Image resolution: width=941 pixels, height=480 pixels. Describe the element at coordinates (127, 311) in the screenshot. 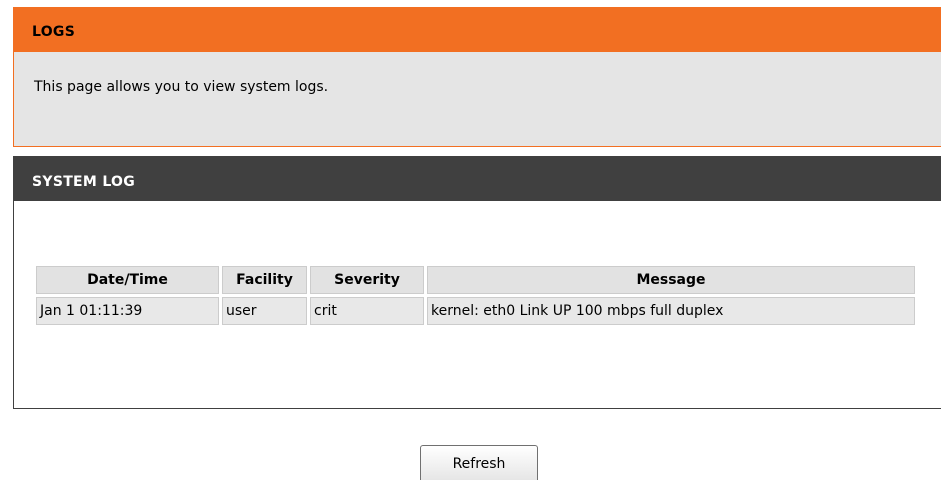

I see `cell-date-time: Jan 1 01:11:39` at that location.